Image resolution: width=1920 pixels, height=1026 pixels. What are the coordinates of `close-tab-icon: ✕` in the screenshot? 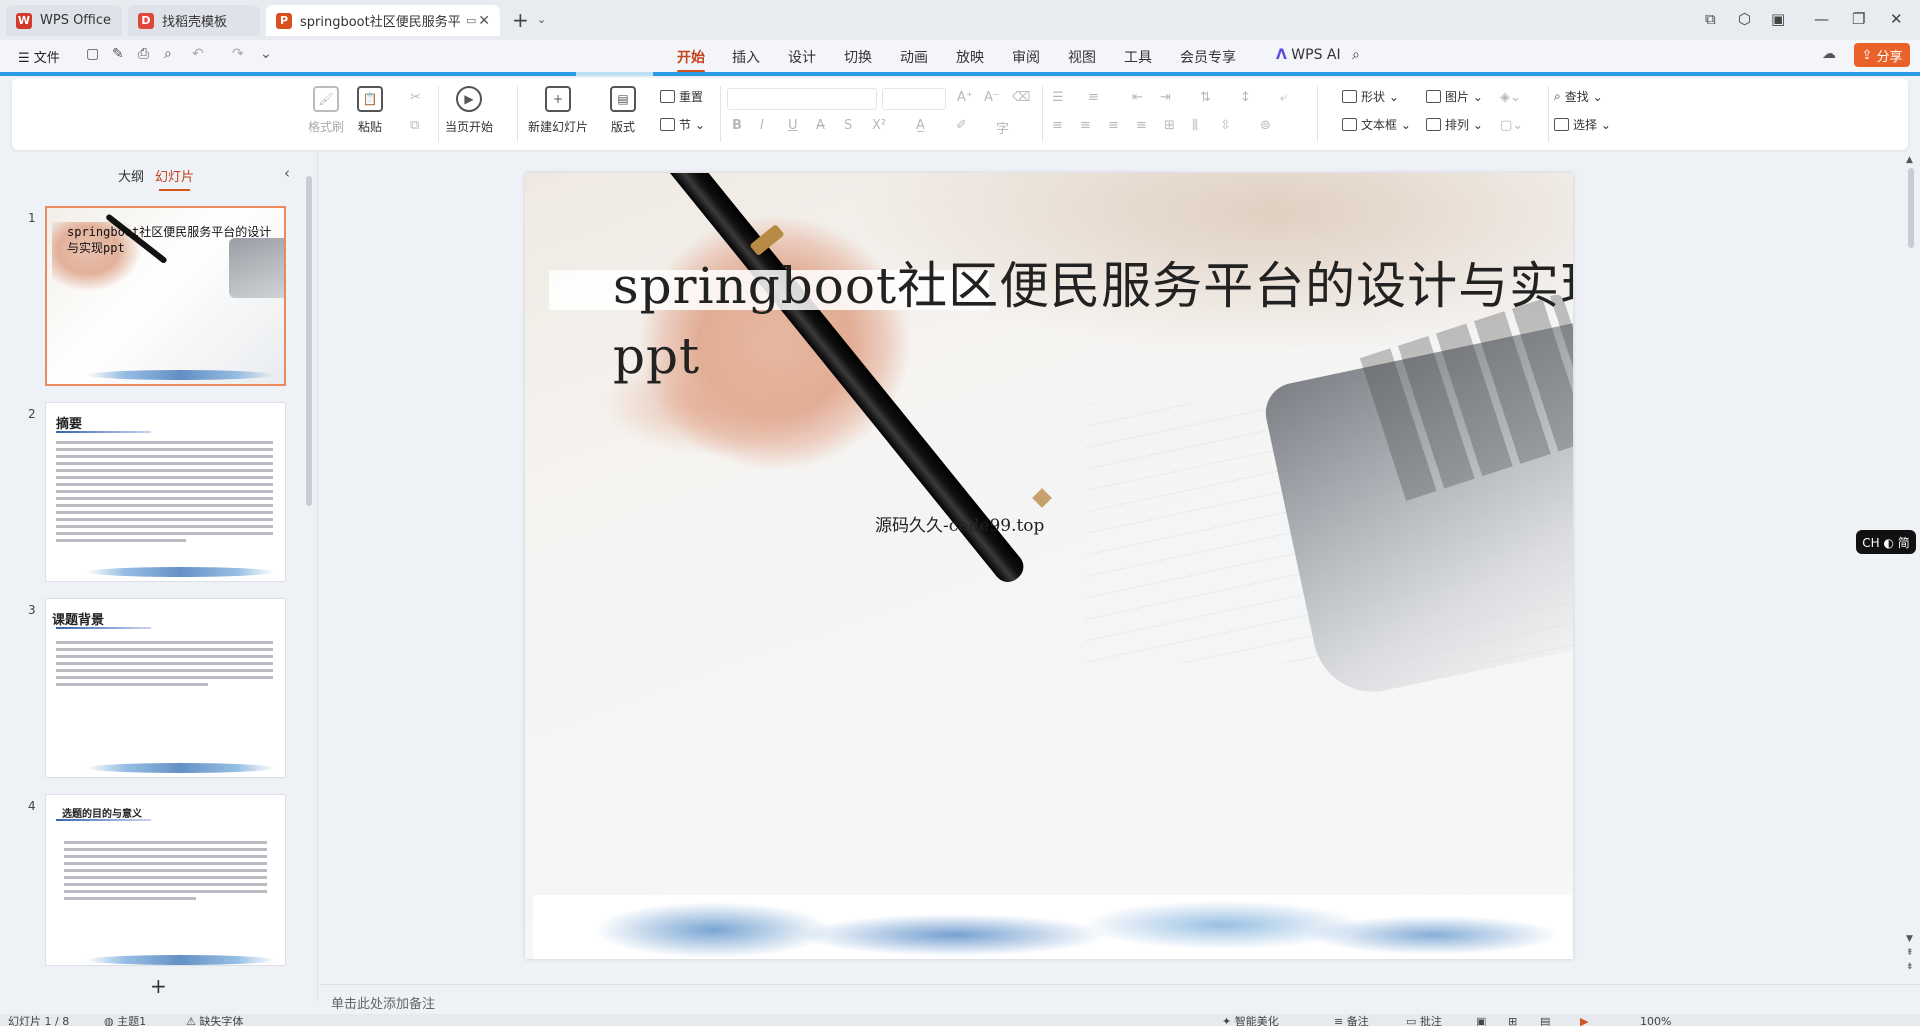 It's located at (484, 21).